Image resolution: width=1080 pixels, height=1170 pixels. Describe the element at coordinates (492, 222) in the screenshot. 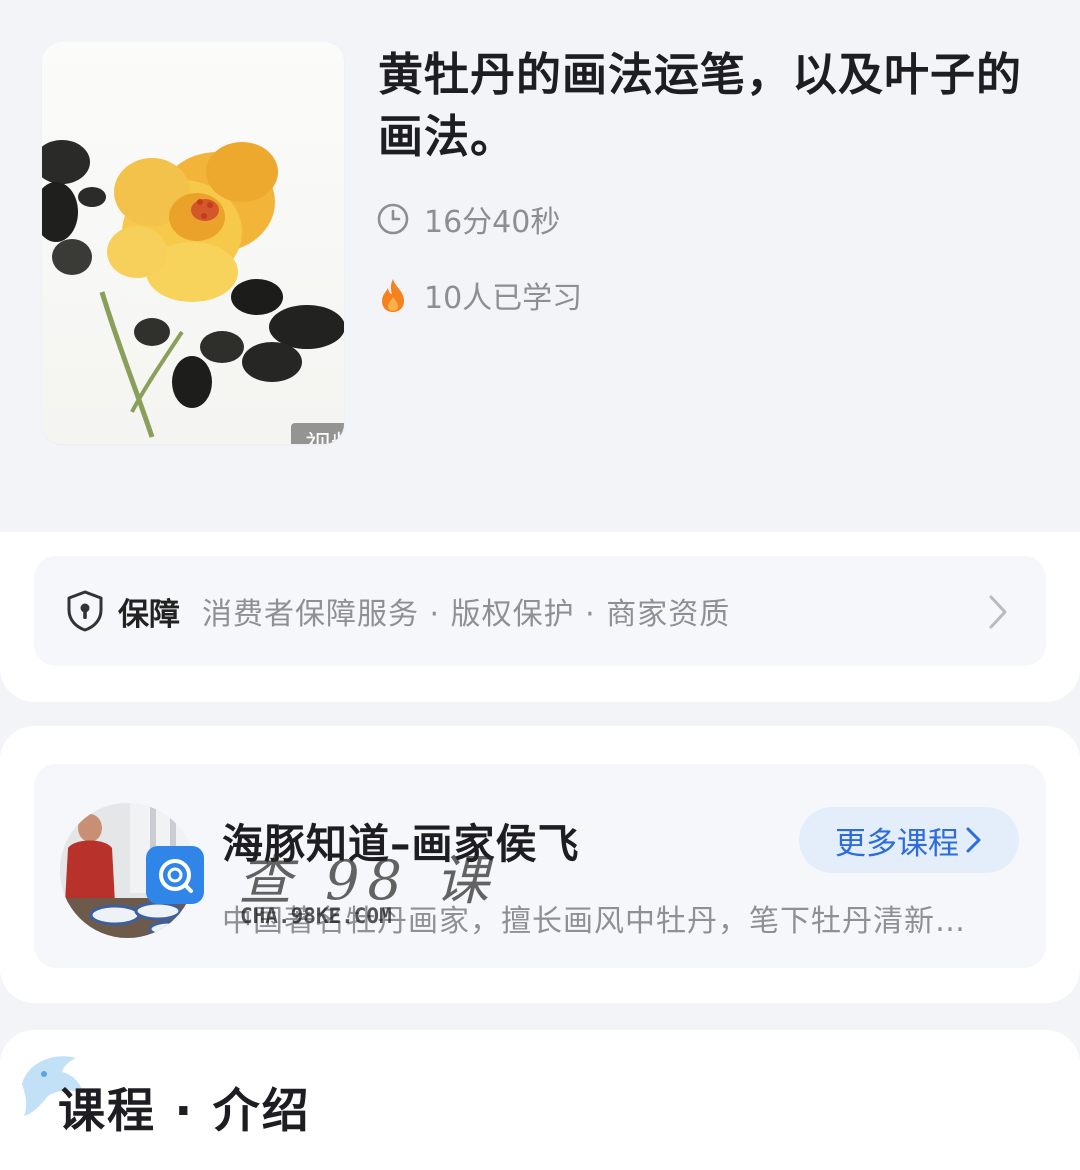

I see `duration-text: 16分40秒` at that location.